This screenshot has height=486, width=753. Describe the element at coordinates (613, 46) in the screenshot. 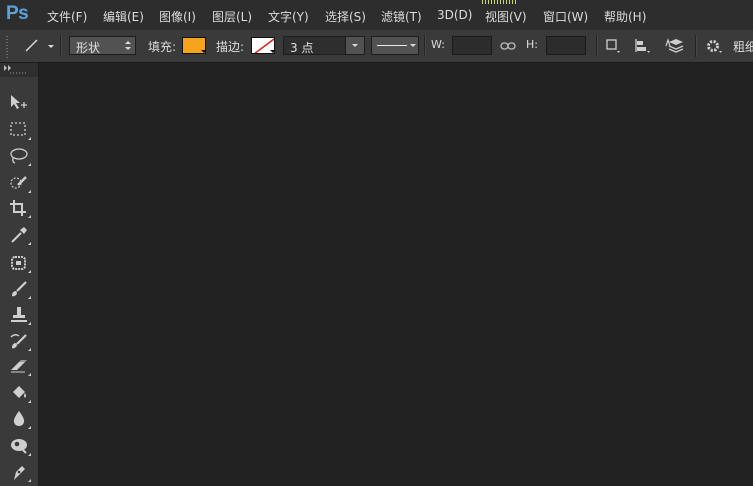

I see `path-operations-icon` at that location.